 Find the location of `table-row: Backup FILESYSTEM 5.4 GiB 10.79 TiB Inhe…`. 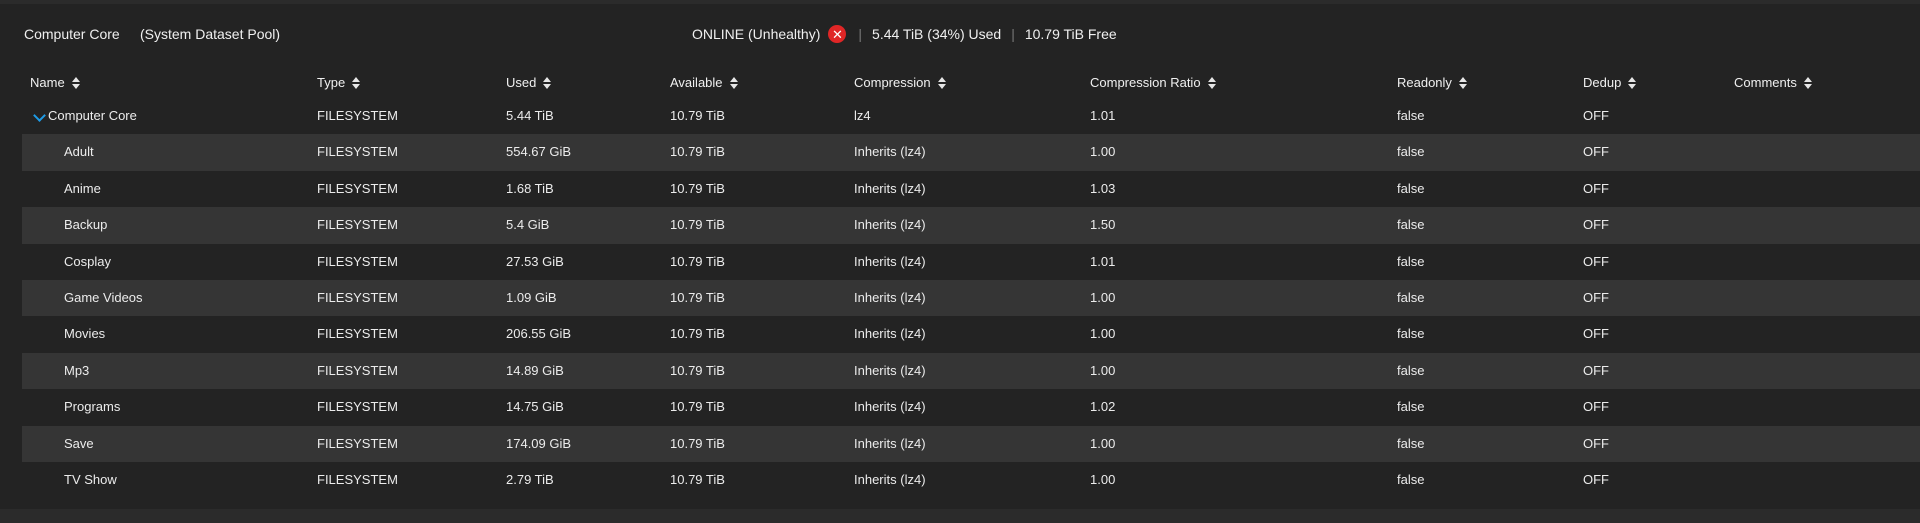

table-row: Backup FILESYSTEM 5.4 GiB 10.79 TiB Inhe… is located at coordinates (971, 225).